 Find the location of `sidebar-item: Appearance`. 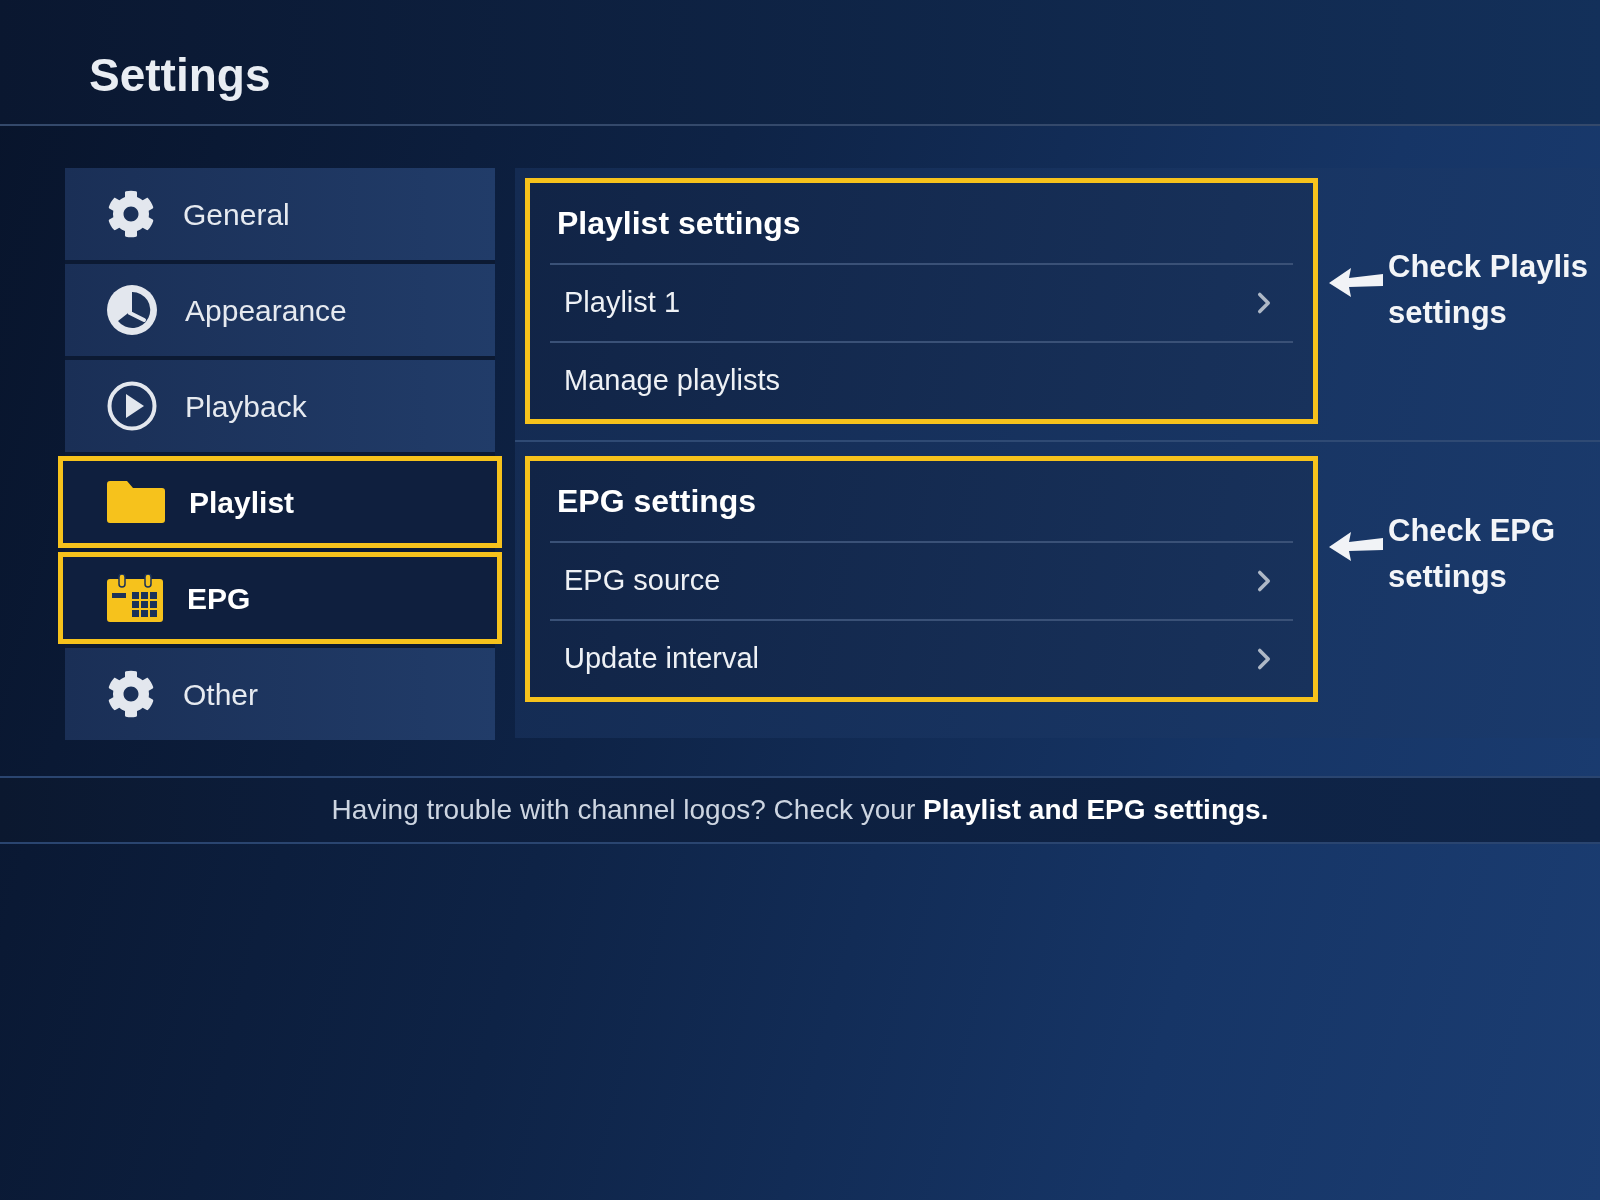

sidebar-item: Appearance is located at coordinates (280, 310).